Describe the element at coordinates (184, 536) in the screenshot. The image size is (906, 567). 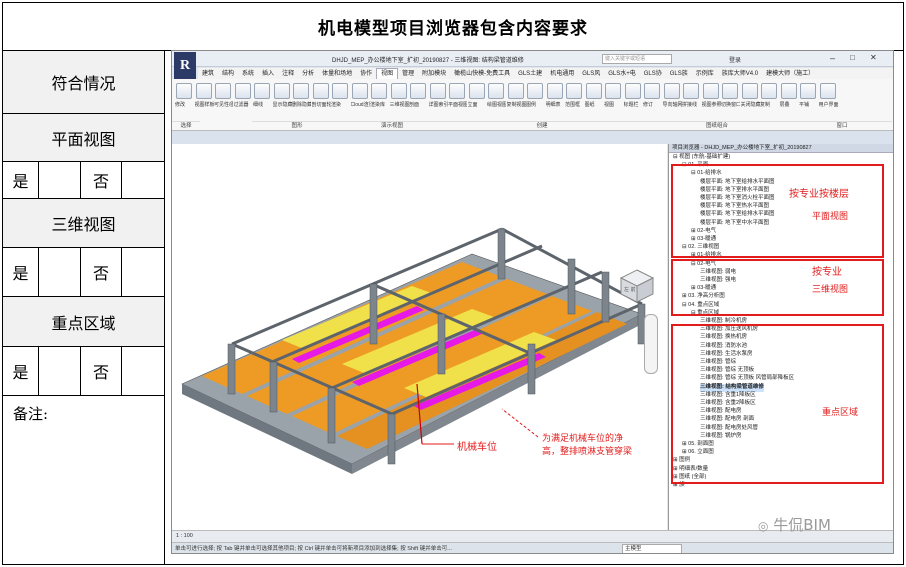
I see `scale-label: 1 : 100` at that location.